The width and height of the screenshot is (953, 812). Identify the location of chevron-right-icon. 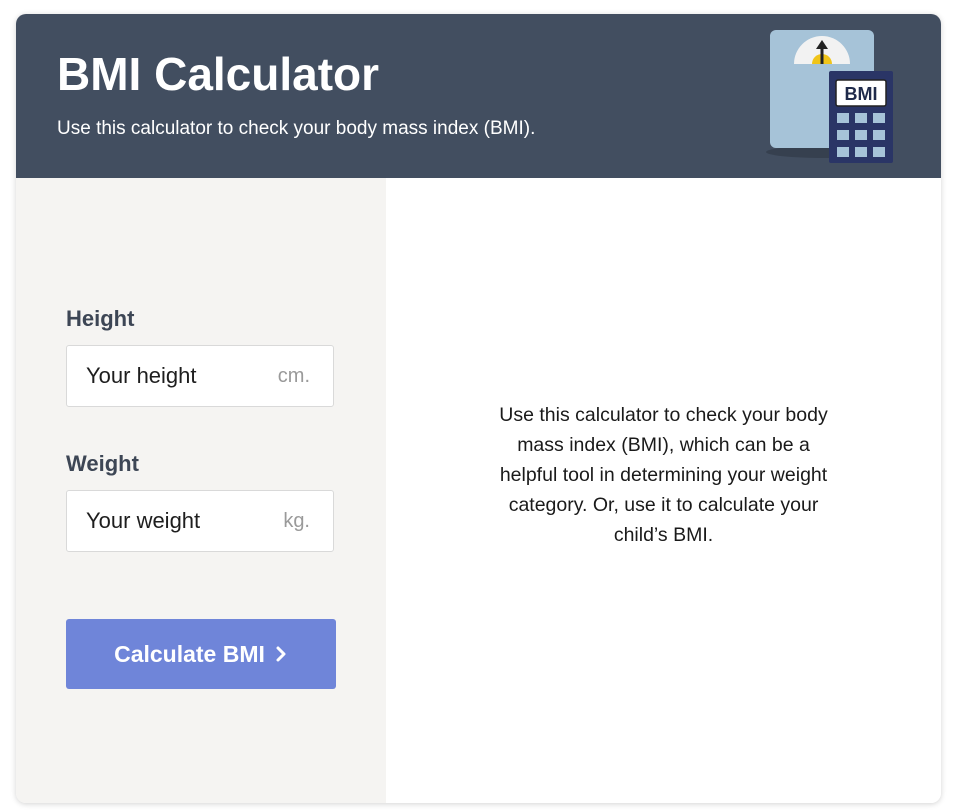
(281, 654).